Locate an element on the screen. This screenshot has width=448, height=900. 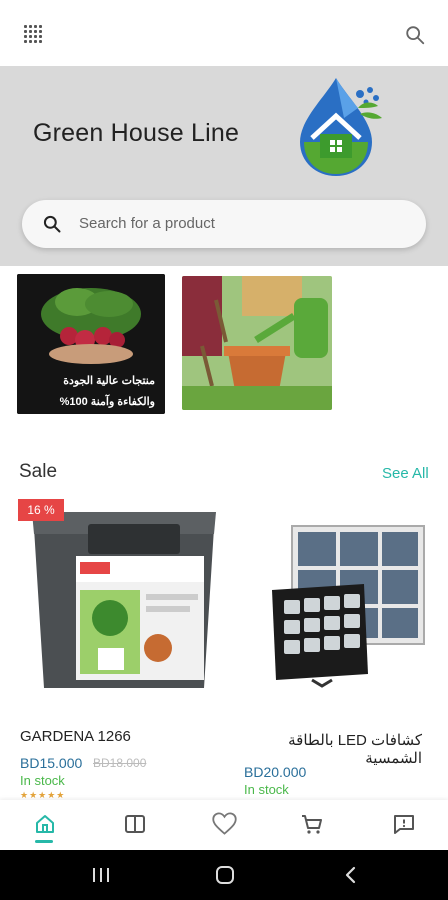
product-name: GARDENA 1266 is located at coordinates (75, 736).